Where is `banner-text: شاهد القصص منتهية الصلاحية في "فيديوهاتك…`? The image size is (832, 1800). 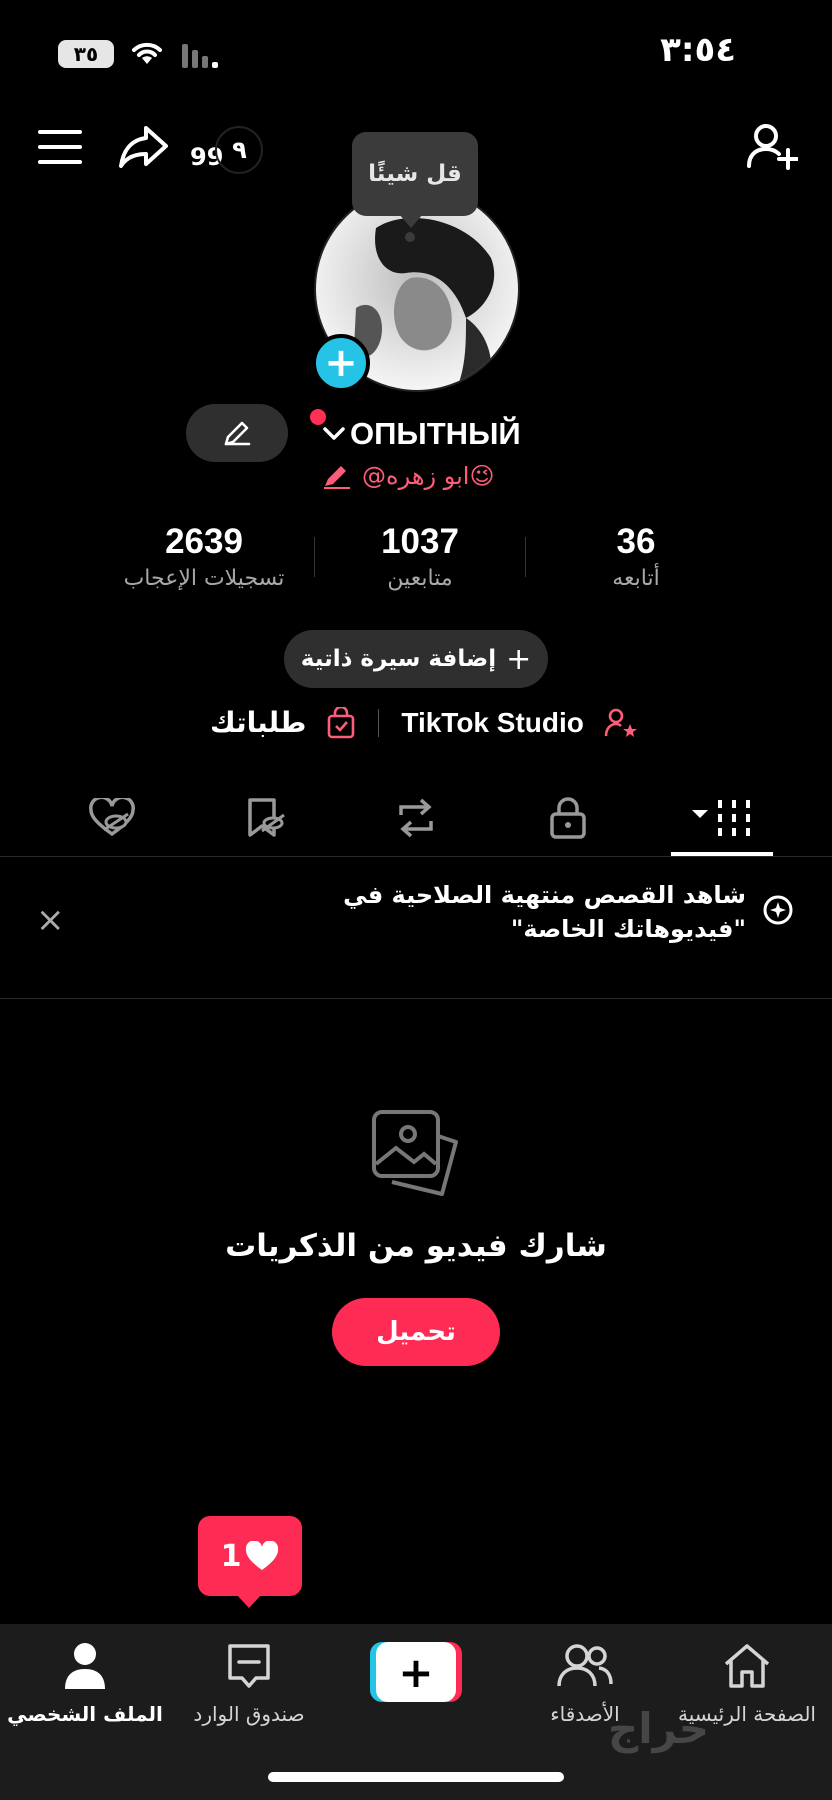 banner-text: شاهد القصص منتهية الصلاحية في "فيديوهاتك… is located at coordinates (544, 912).